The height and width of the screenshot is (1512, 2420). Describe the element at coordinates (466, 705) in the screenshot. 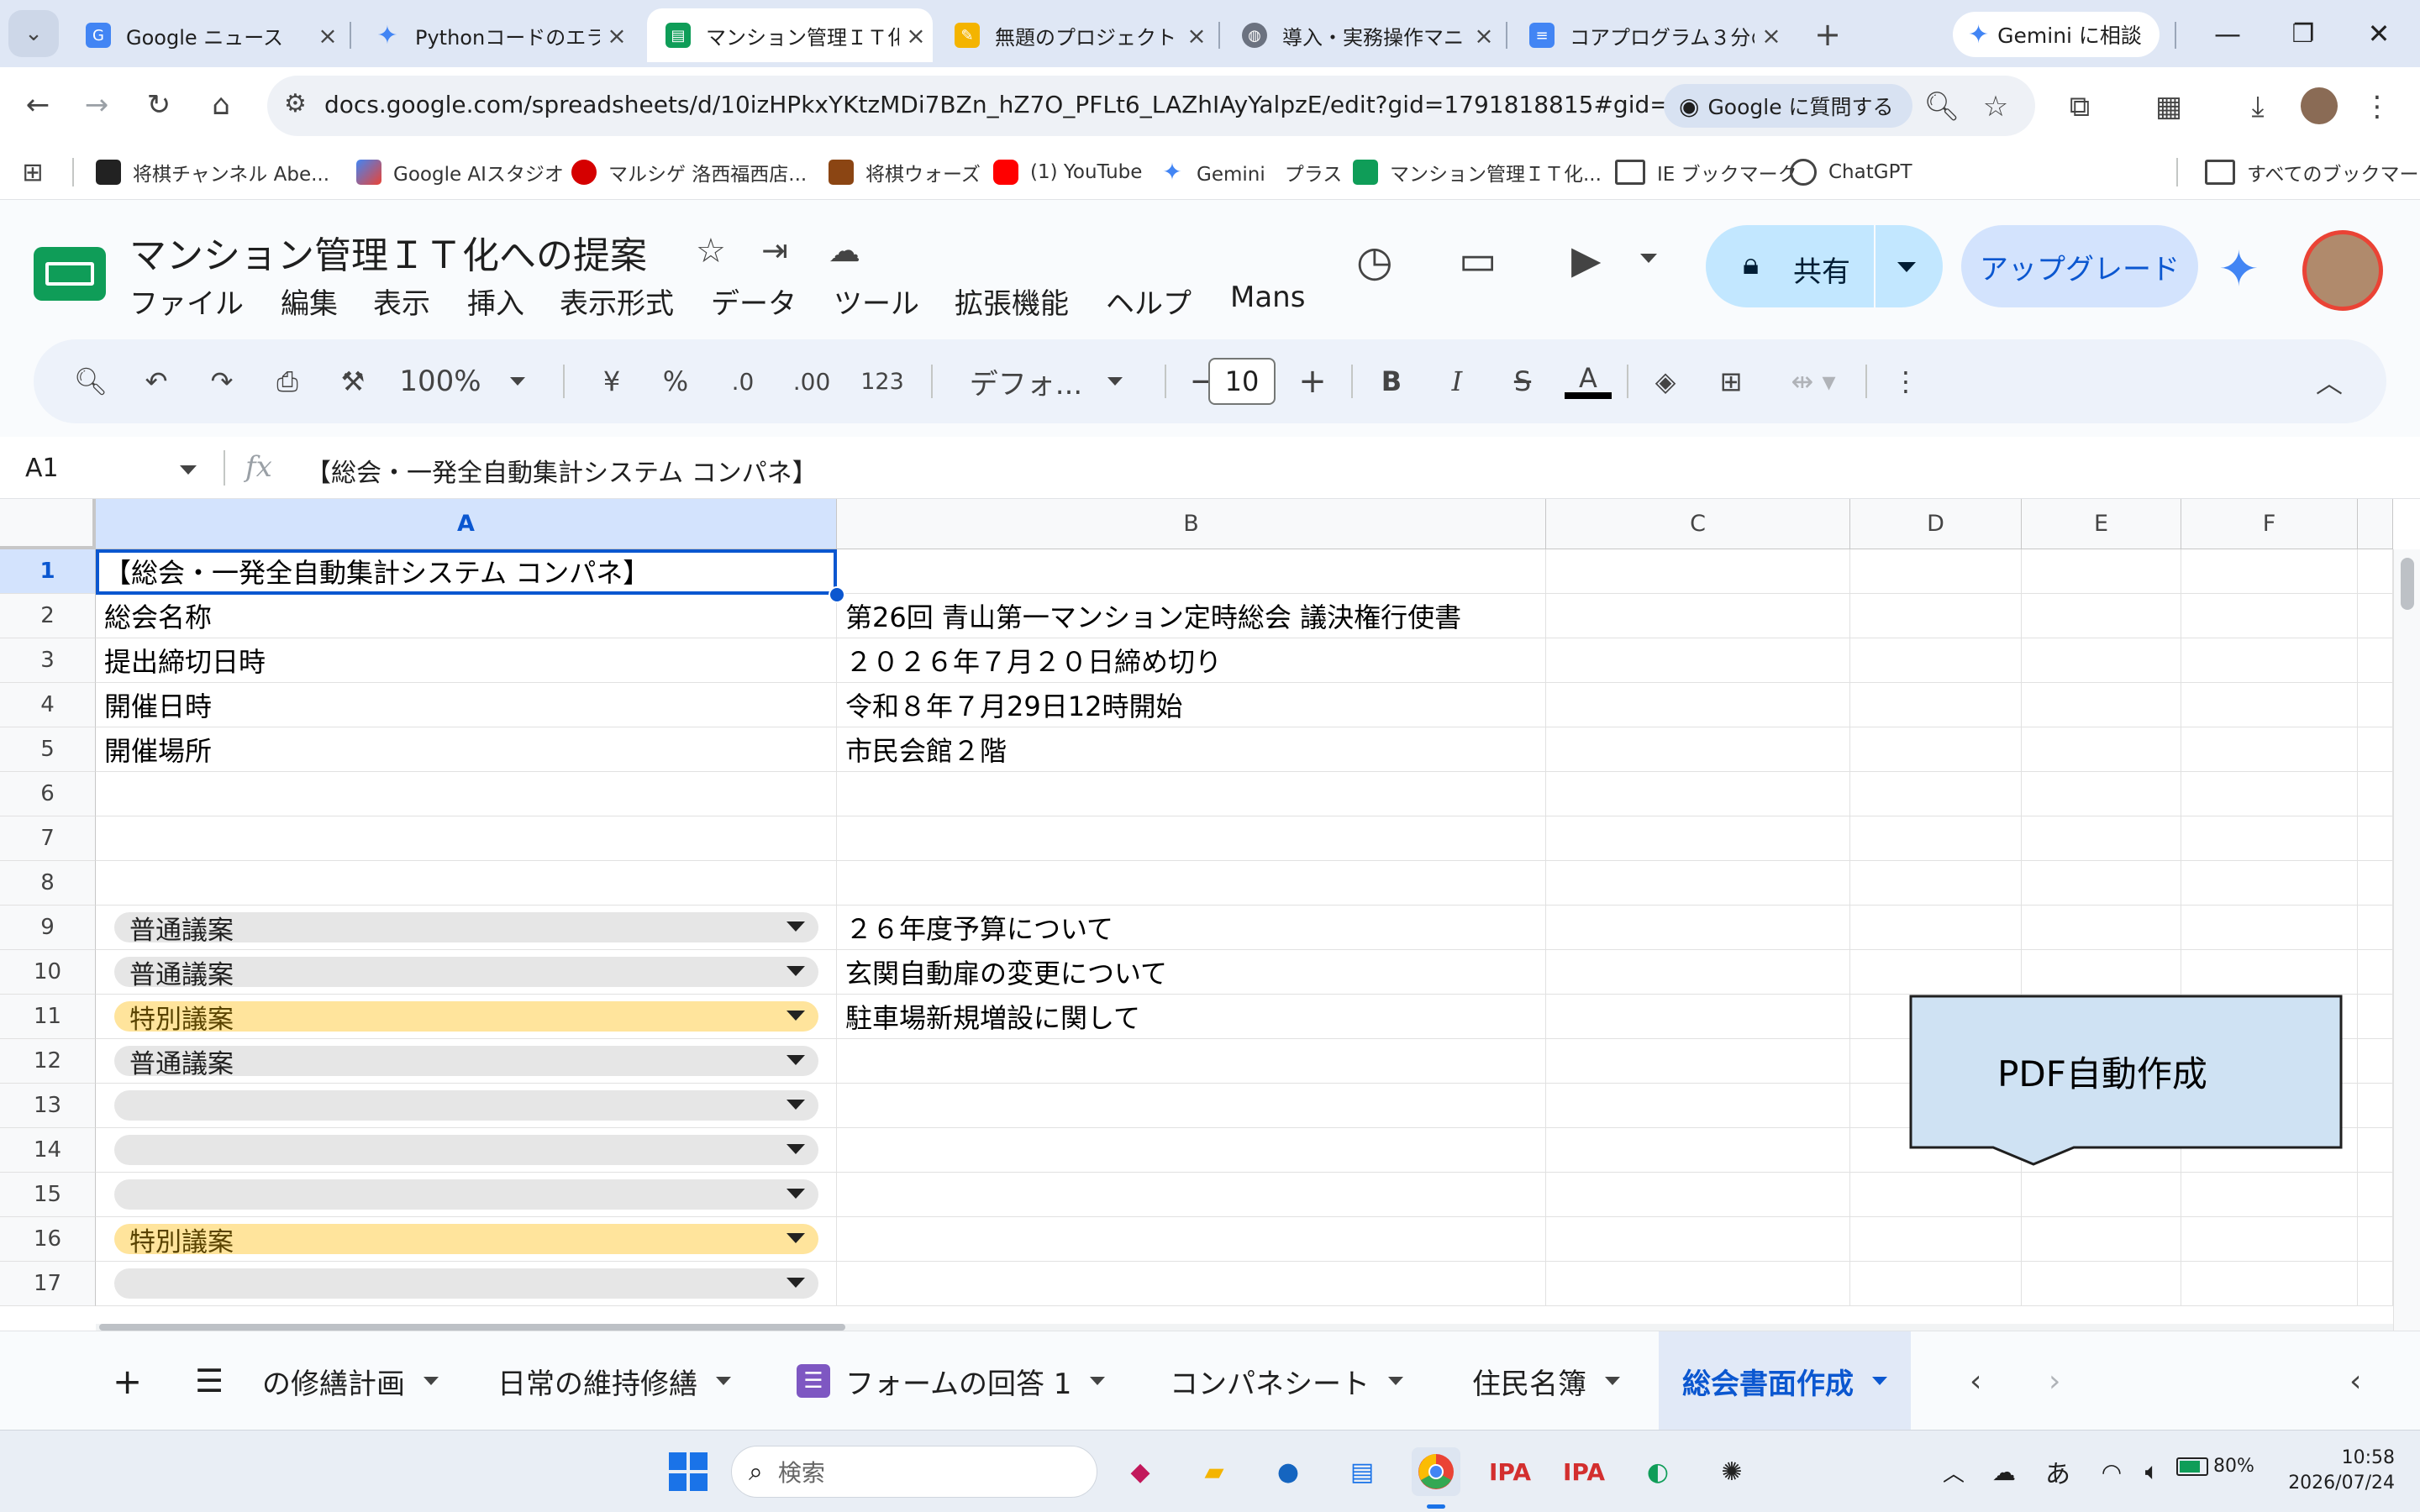

I see `cell-a4: 開催日時` at that location.